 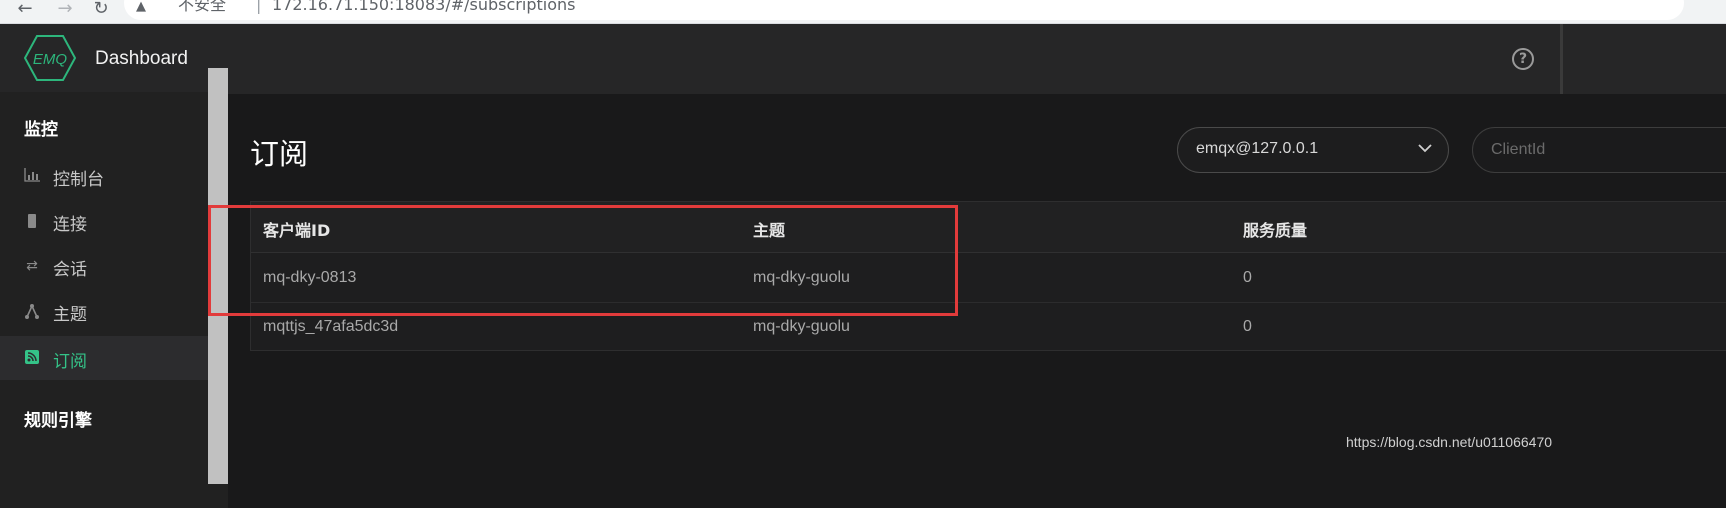 I want to click on header-divider, so click(x=1561, y=59).